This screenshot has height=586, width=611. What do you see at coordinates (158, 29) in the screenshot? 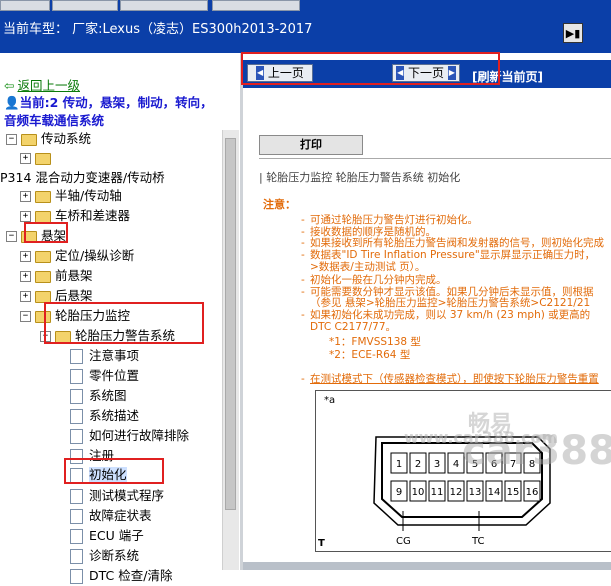
I see `car-model-label: 当前车型： 厂家:Lexus（凌志）ES300h2013-2017` at bounding box center [158, 29].